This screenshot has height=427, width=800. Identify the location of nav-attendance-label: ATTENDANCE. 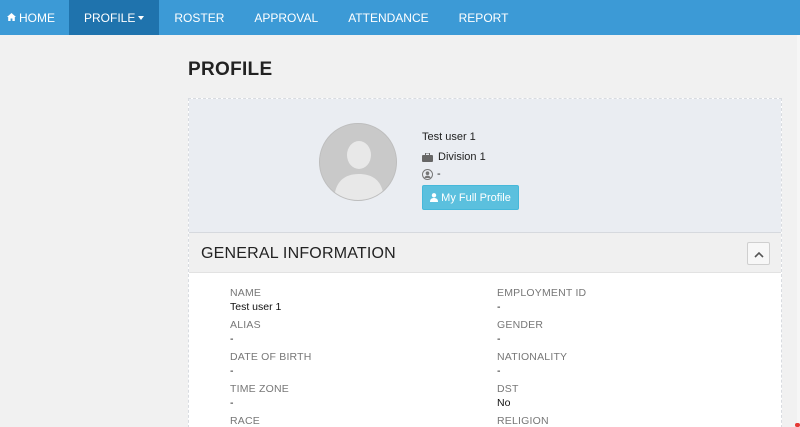
(388, 17).